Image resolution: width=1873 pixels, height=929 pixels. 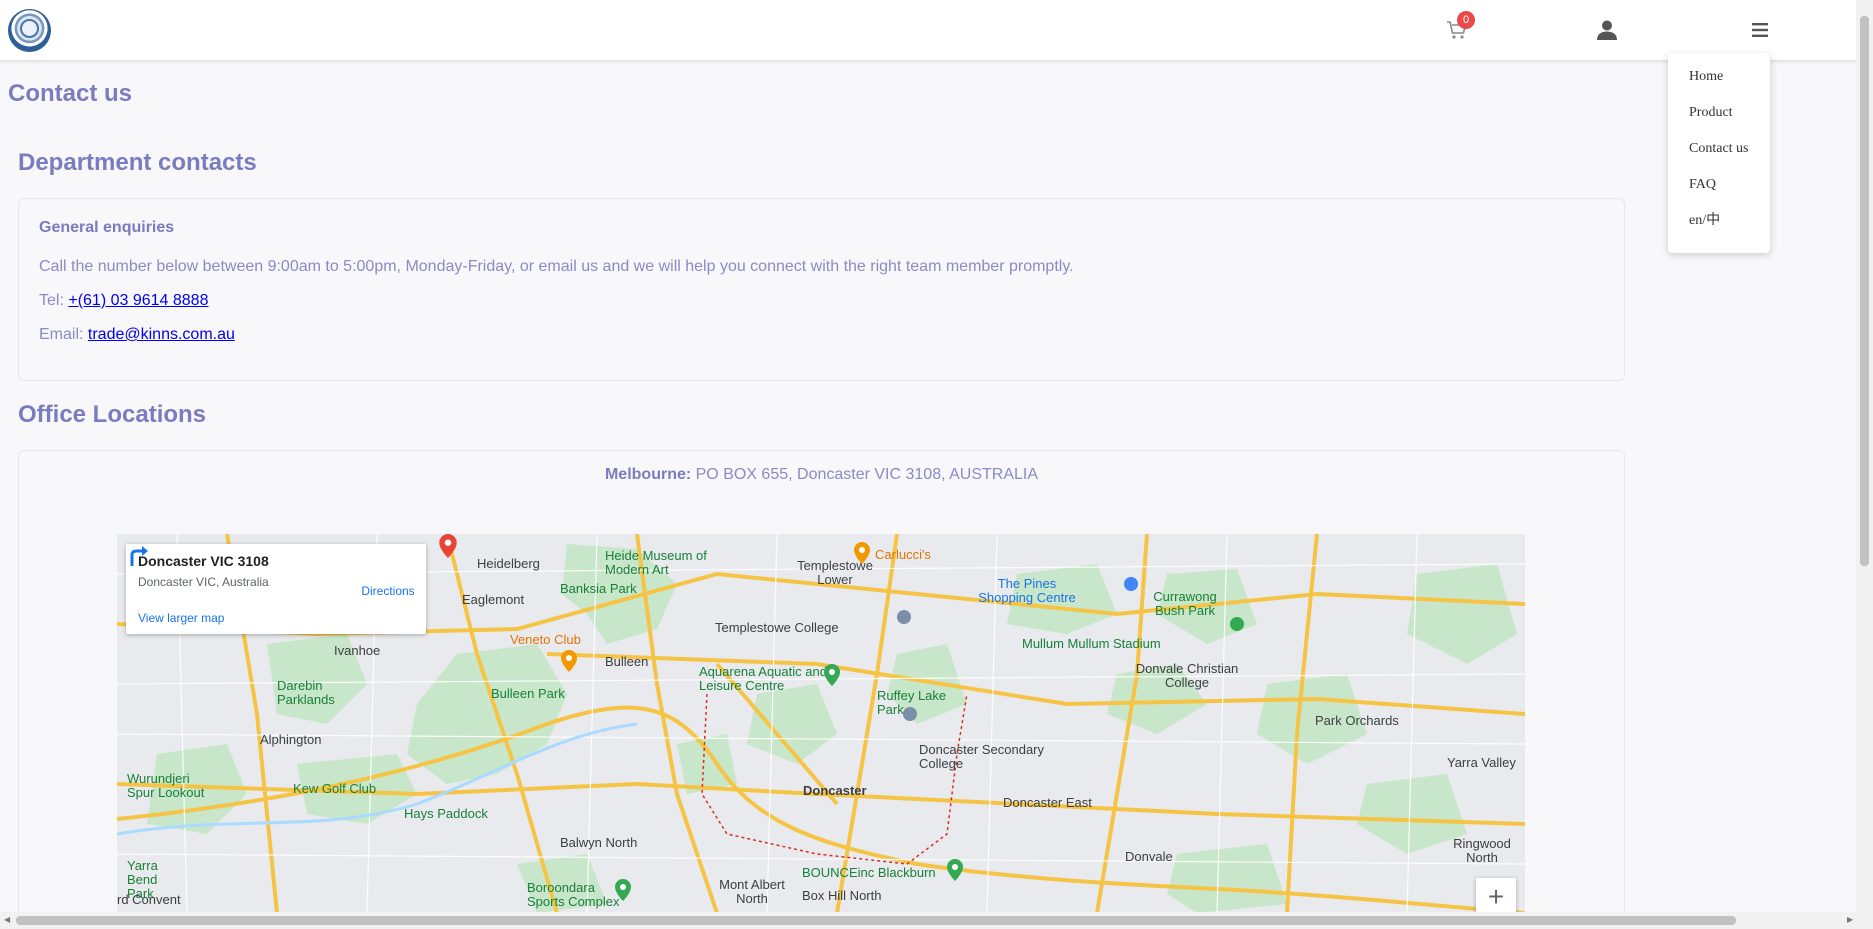 I want to click on map-label-box-hill-north: Box Hill North, so click(x=842, y=895).